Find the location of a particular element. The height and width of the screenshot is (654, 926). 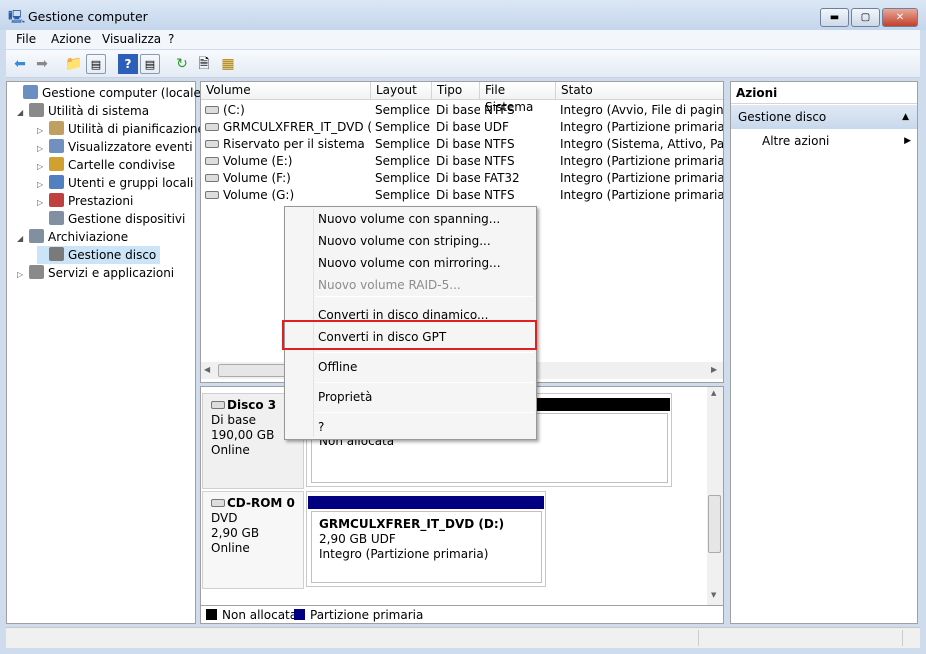

cell-text: GRMCULXFRER_IT_DVD (D:) is located at coordinates (297, 127).